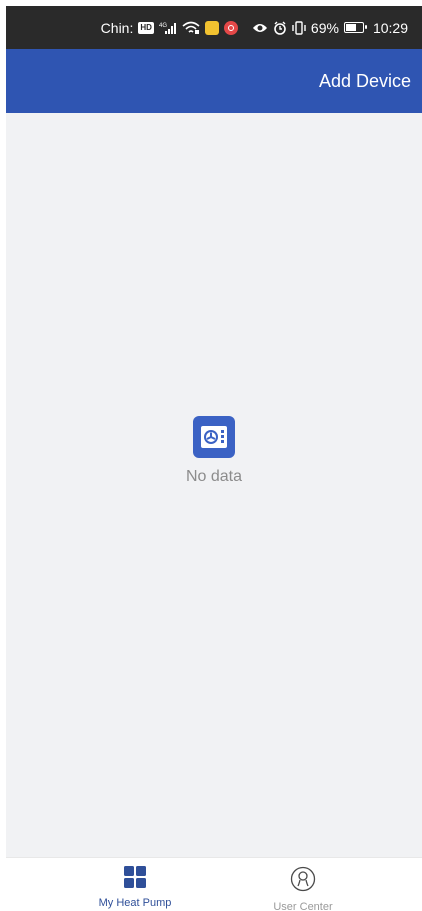  I want to click on carrier-label: Chin:, so click(117, 27).